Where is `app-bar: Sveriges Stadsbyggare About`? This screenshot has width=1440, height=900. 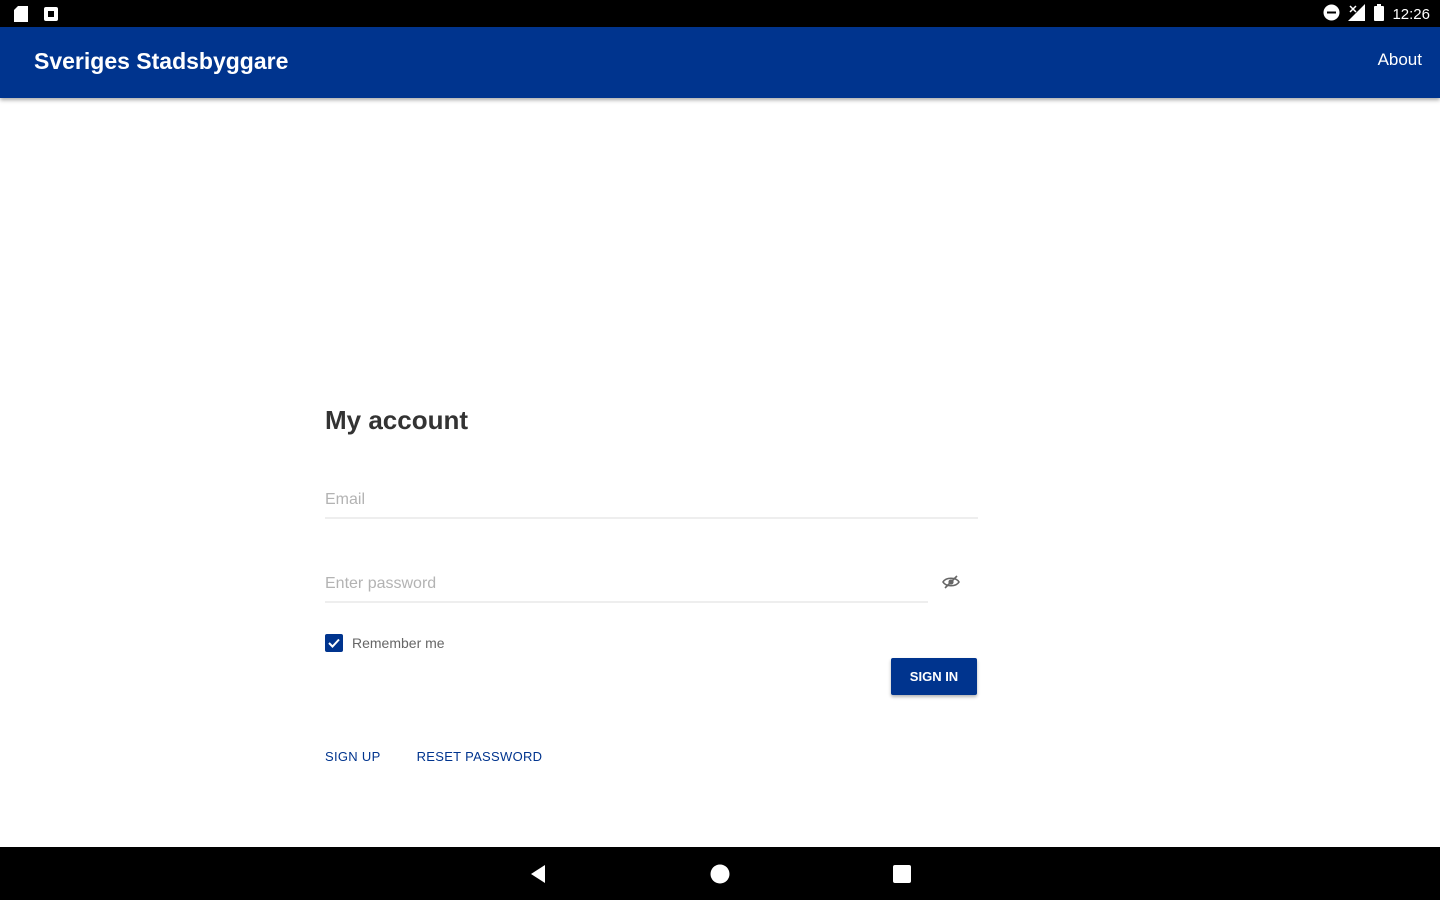
app-bar: Sveriges Stadsbyggare About is located at coordinates (720, 62).